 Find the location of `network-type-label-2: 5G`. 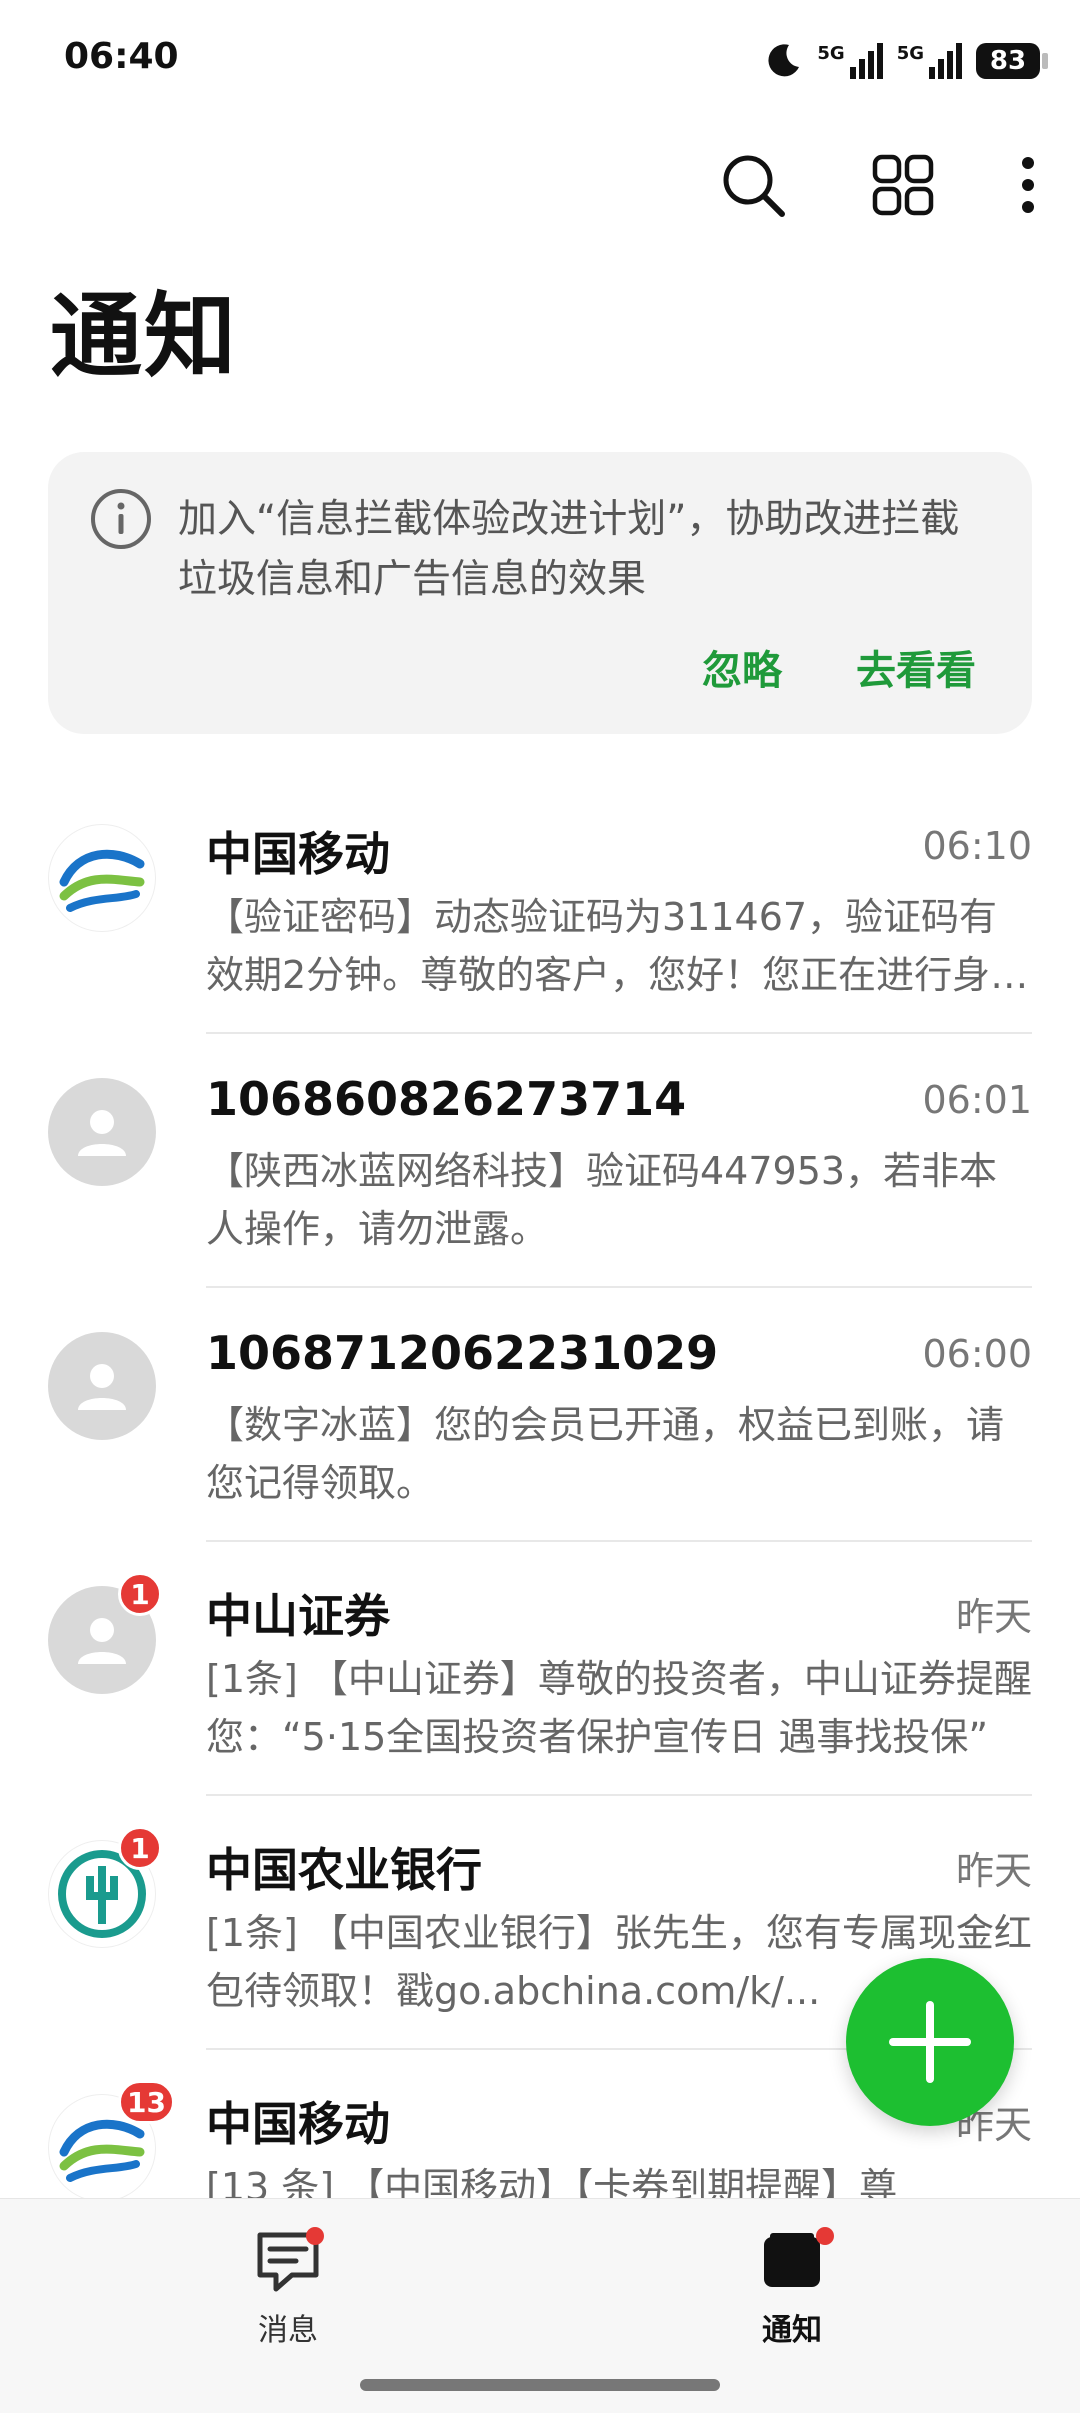

network-type-label-2: 5G is located at coordinates (910, 53).